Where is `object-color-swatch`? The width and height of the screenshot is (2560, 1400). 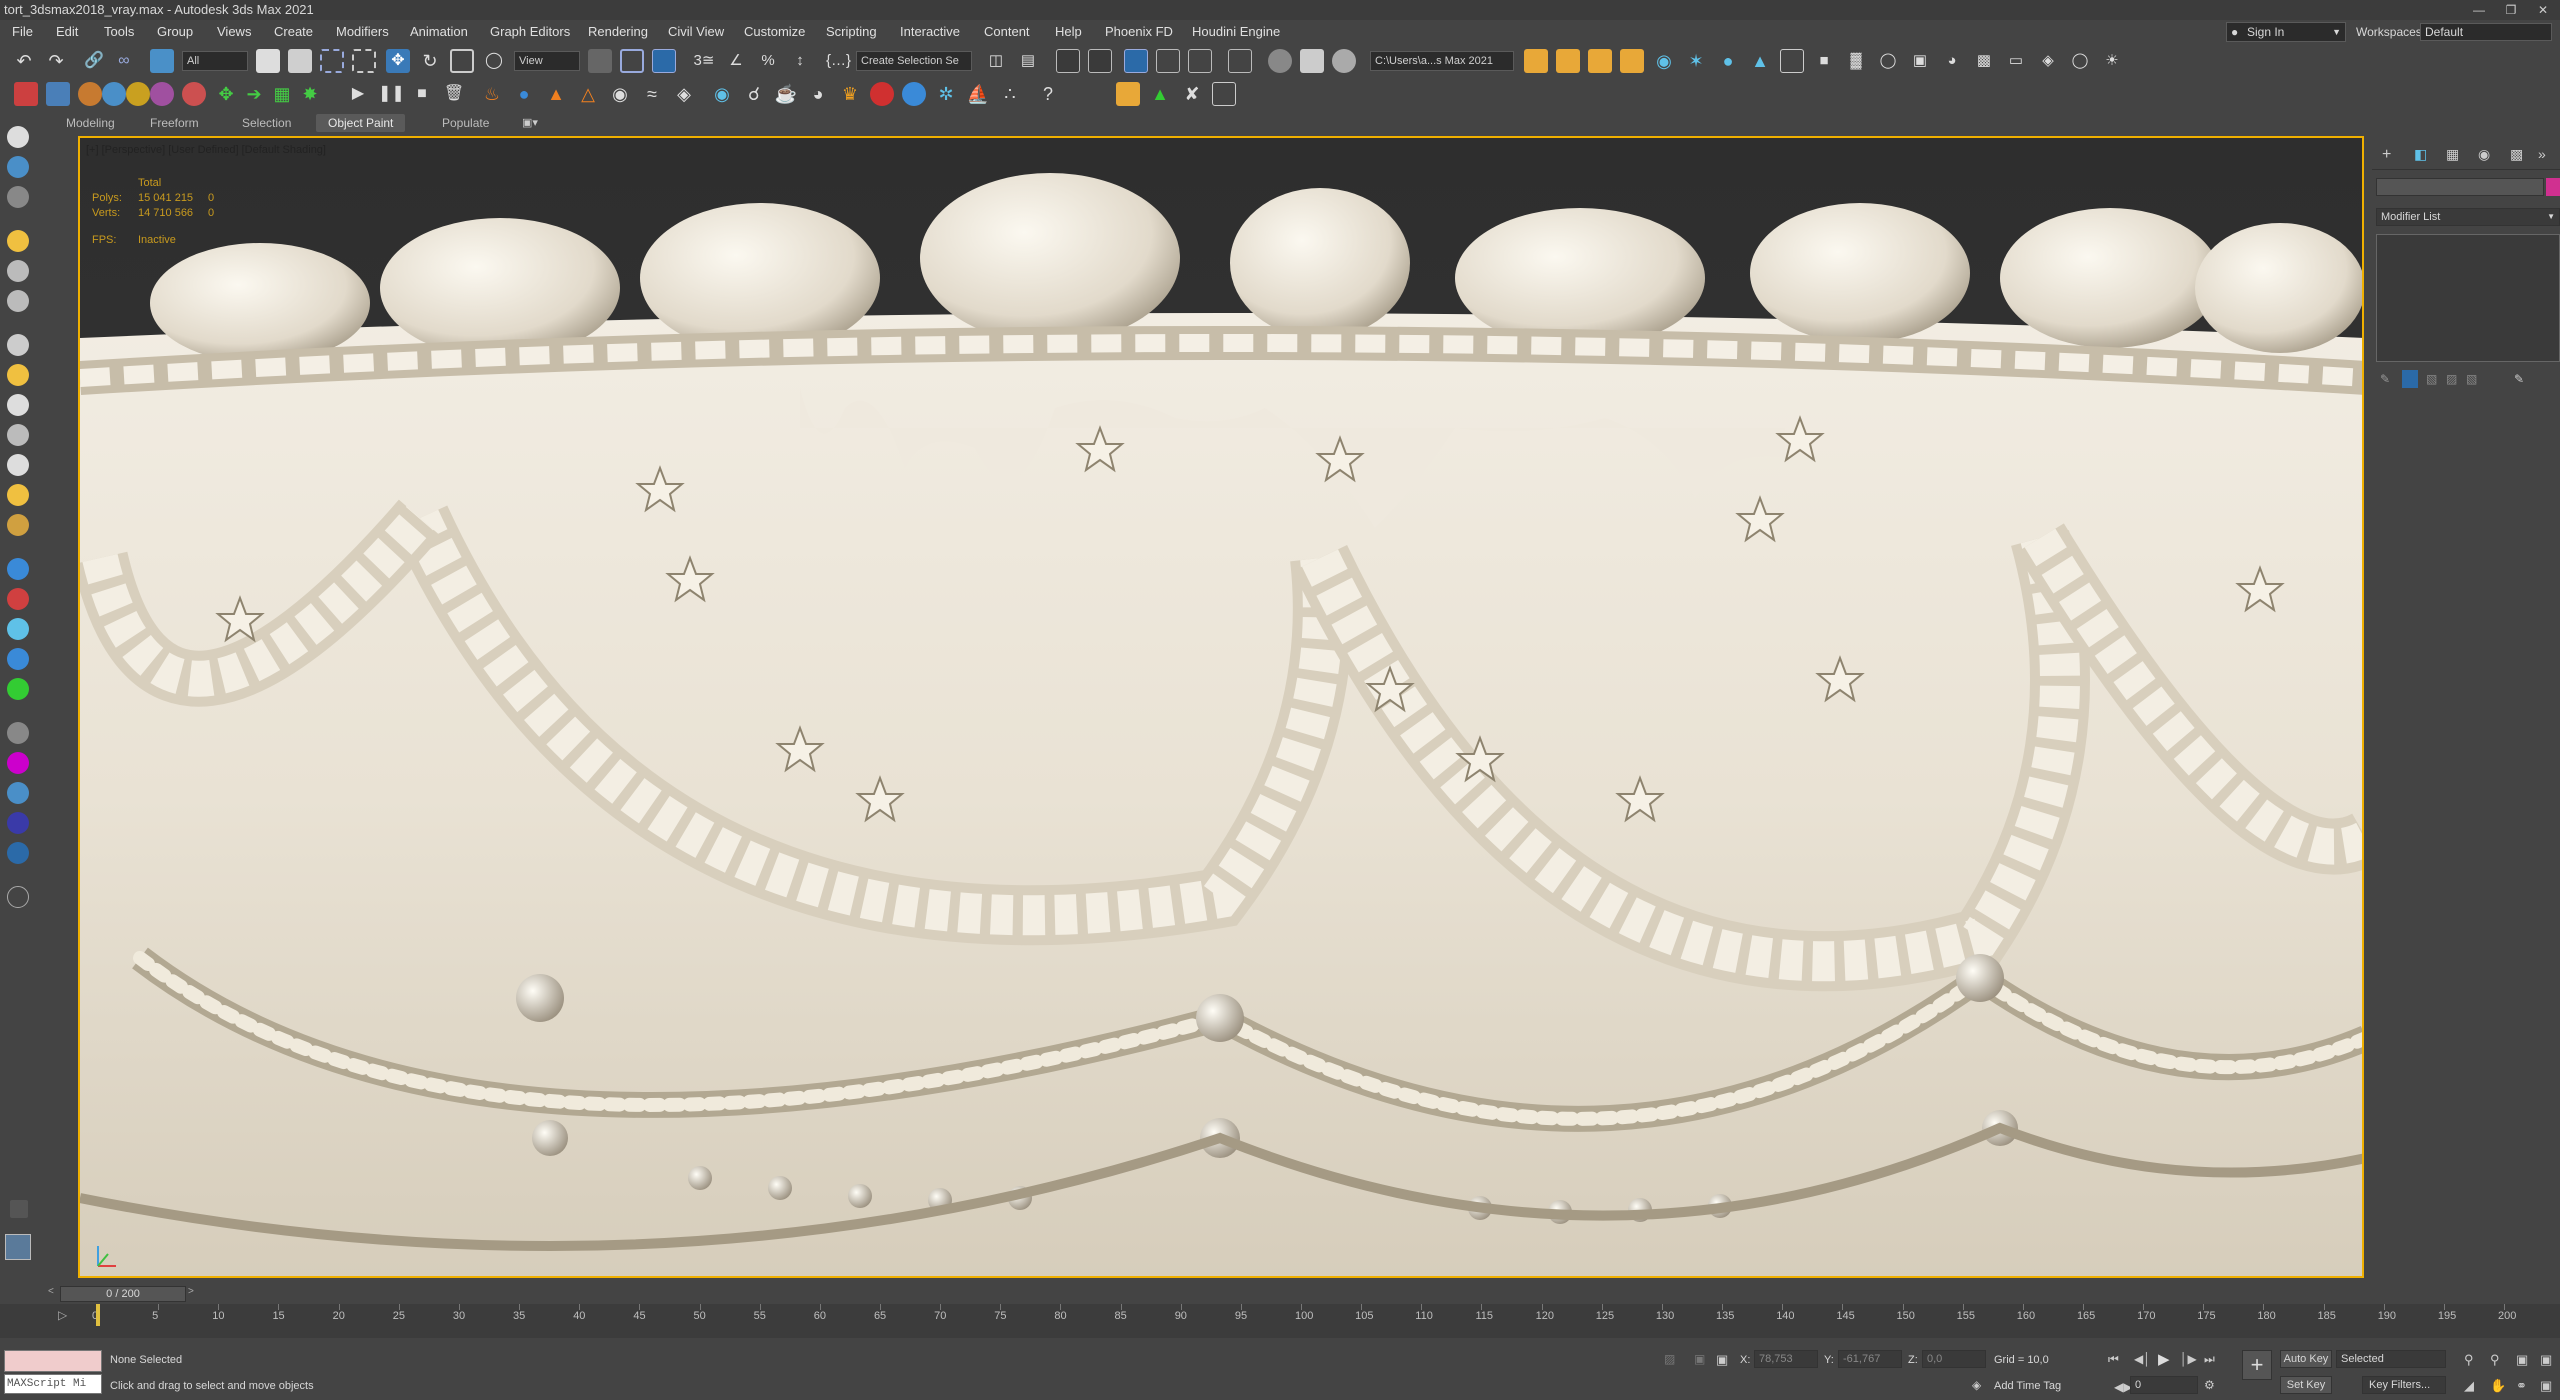 object-color-swatch is located at coordinates (2553, 187).